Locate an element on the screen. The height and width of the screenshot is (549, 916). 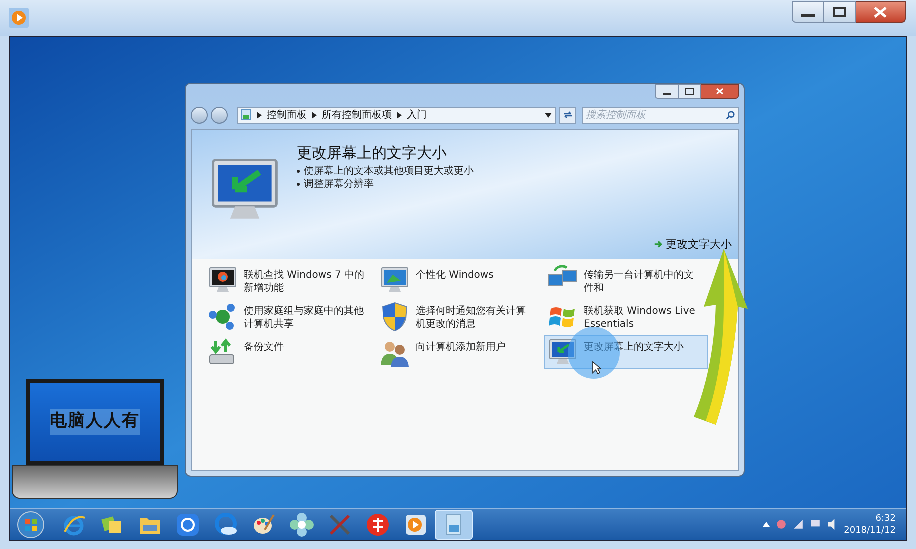
task-item: 使用家庭组与家庭中的其他计算机共享 is located at coordinates (286, 316).